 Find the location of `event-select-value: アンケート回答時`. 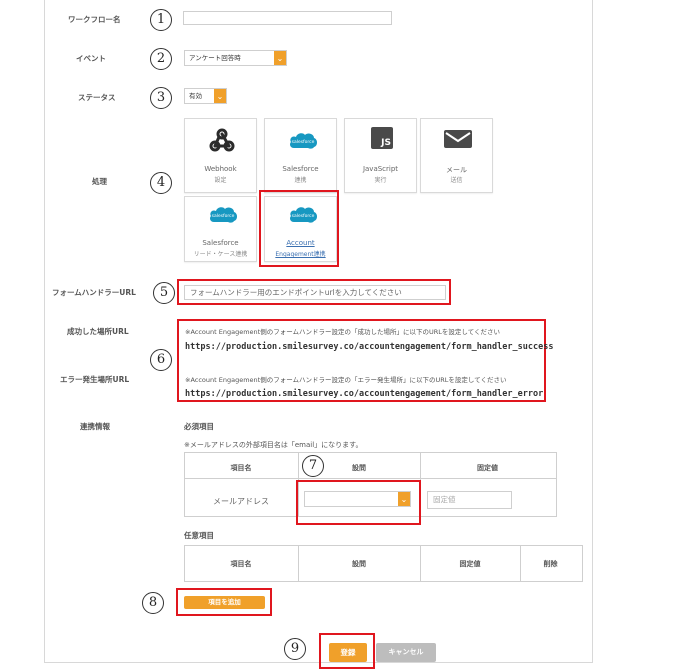

event-select-value: アンケート回答時 is located at coordinates (215, 58).